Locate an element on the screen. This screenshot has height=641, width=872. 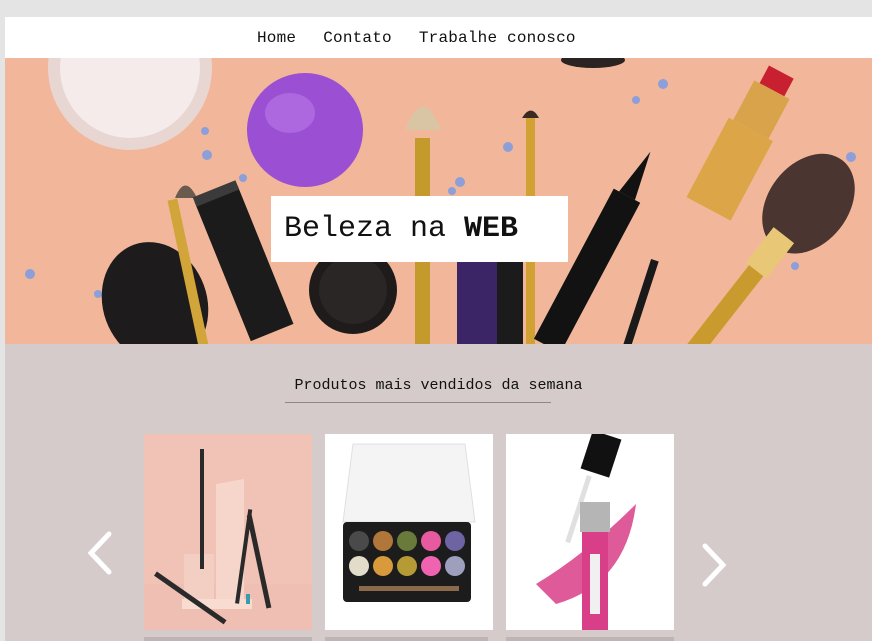
top-nav: Home Contato Trabalhe conosco is located at coordinates (438, 37).